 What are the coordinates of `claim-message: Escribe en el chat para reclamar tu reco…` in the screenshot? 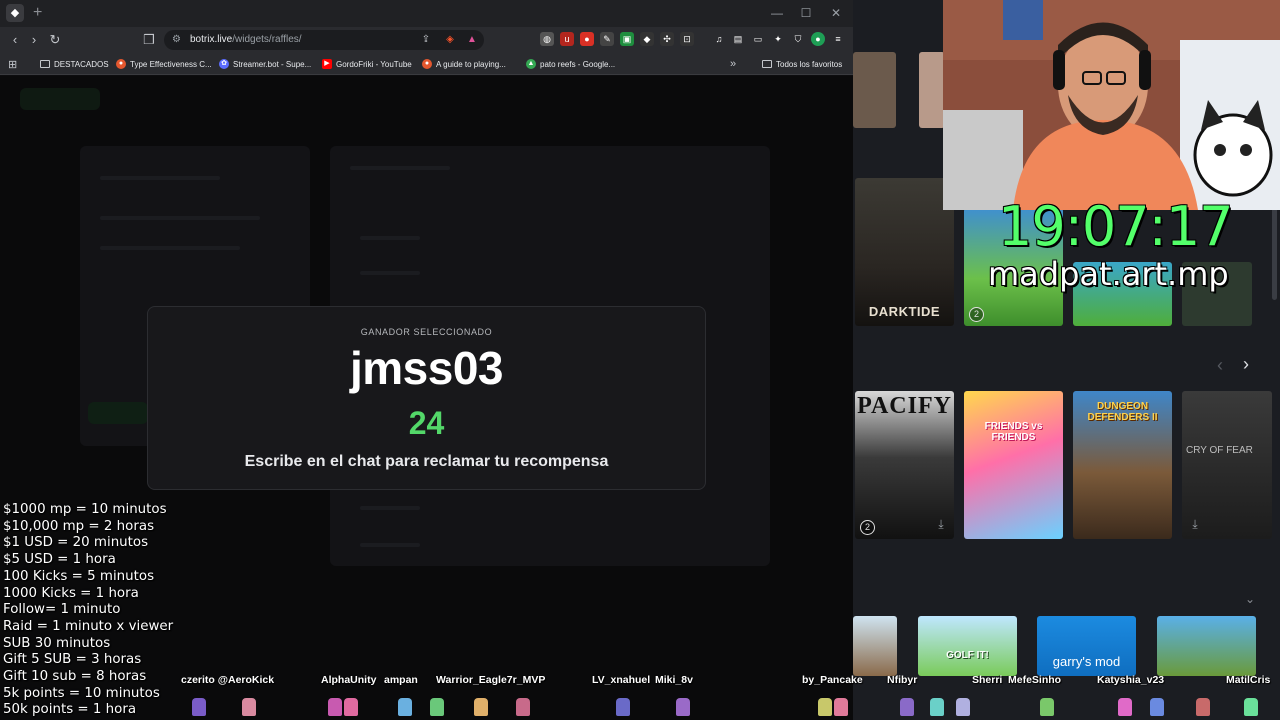 It's located at (426, 461).